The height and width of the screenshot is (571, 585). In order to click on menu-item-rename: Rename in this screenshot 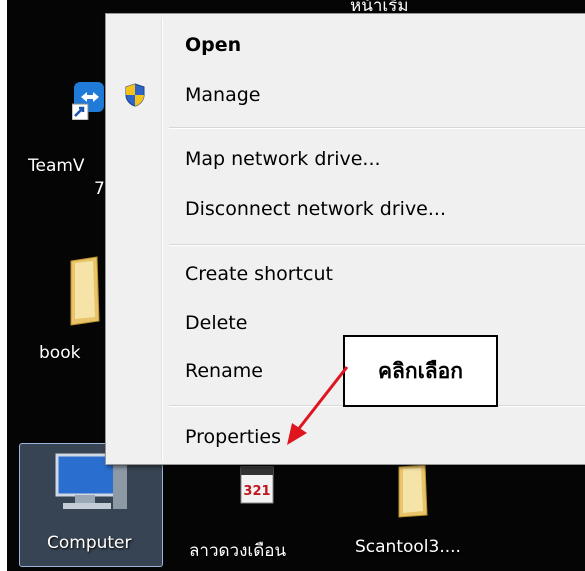, I will do `click(224, 371)`.